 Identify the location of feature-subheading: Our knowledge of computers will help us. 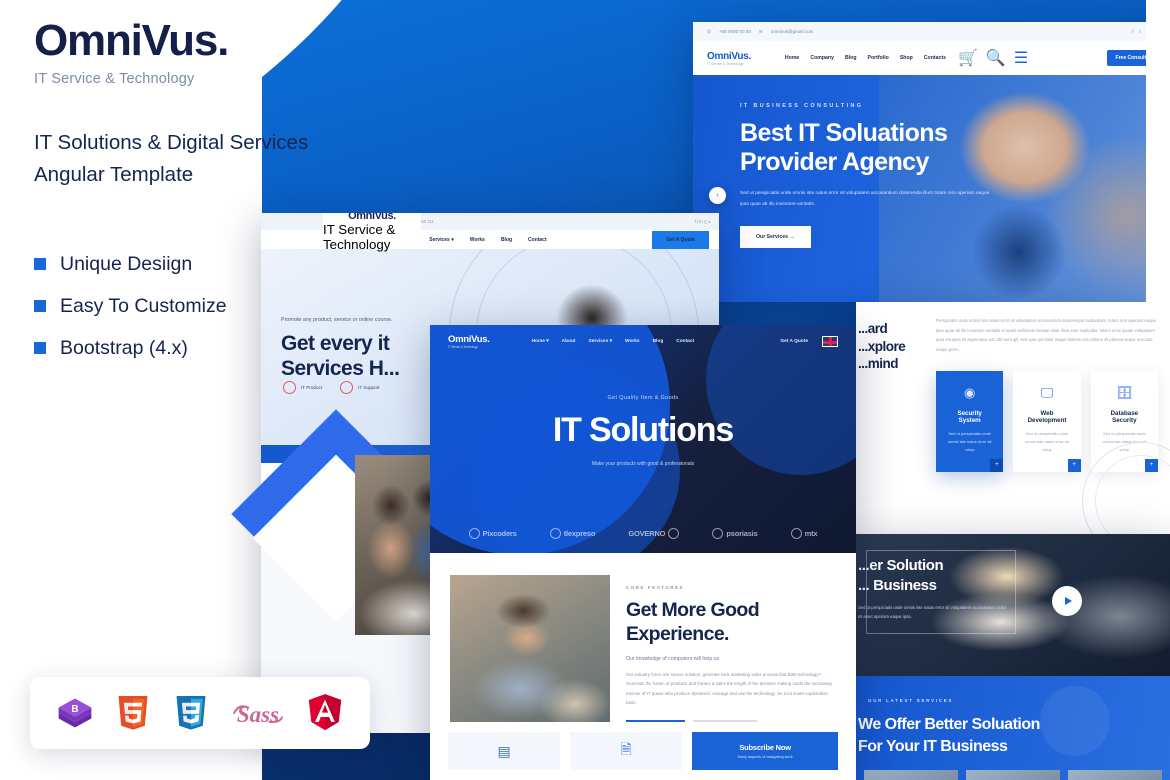
(673, 658).